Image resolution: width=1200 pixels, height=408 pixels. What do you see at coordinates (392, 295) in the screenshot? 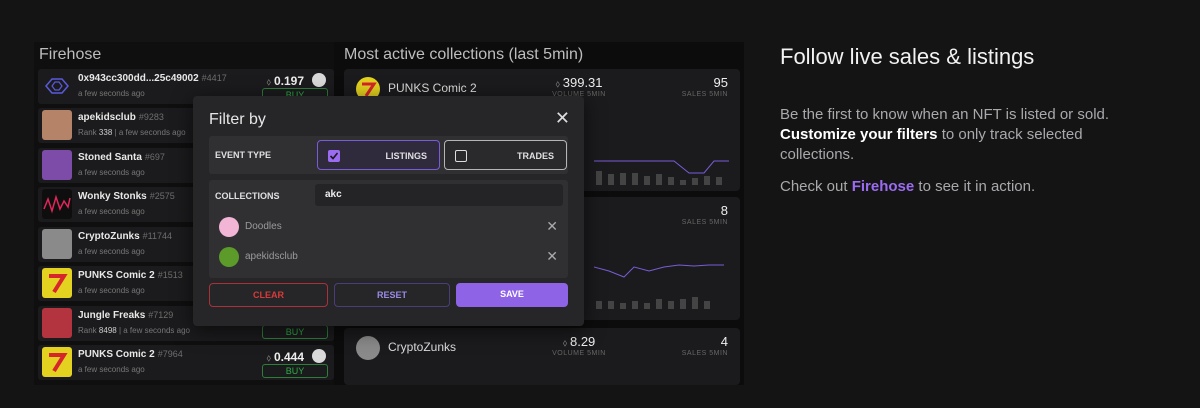
I see `reset-button: RESET` at bounding box center [392, 295].